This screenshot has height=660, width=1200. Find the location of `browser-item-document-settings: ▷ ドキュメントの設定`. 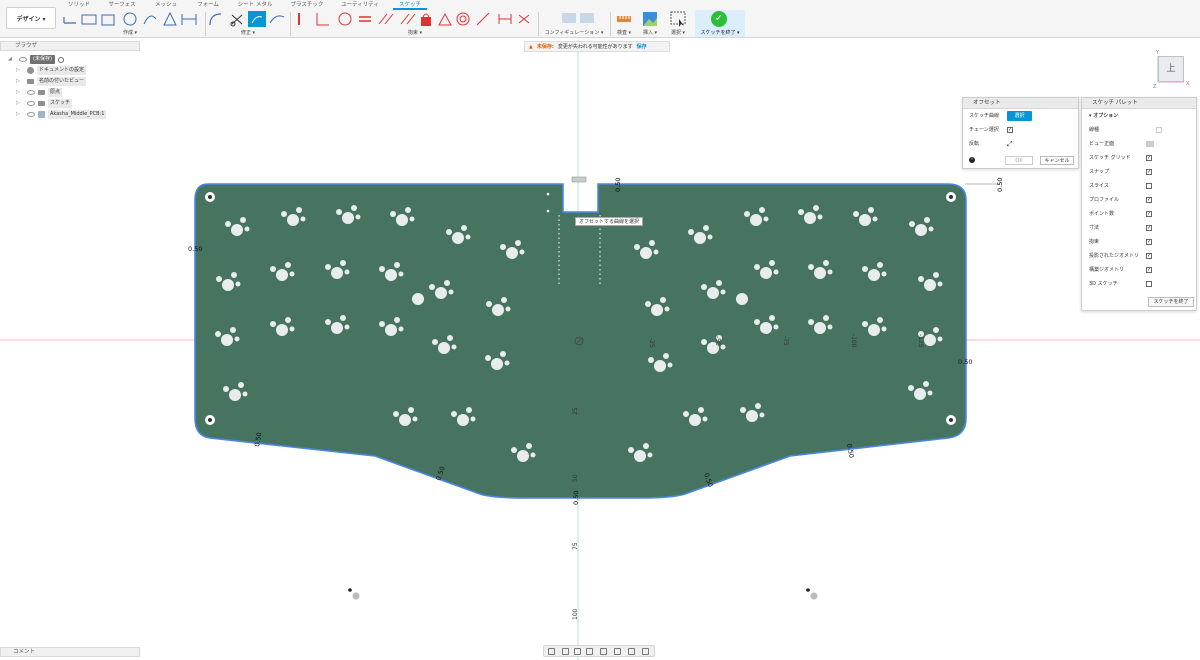

browser-item-document-settings: ▷ ドキュメントの設定 is located at coordinates (51, 70).